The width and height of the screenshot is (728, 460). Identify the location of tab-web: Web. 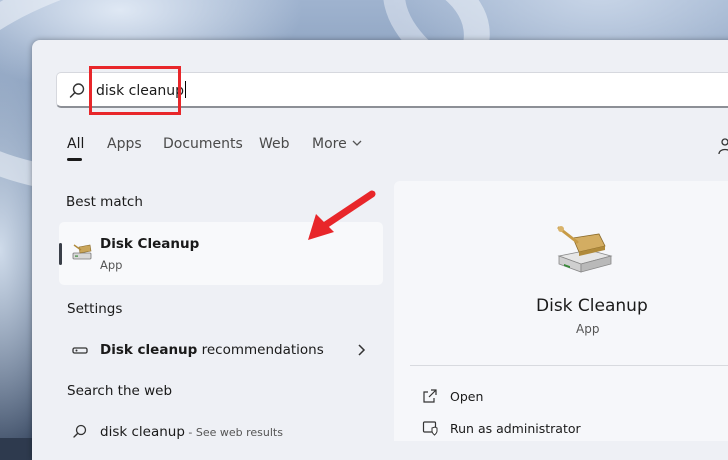
(274, 144).